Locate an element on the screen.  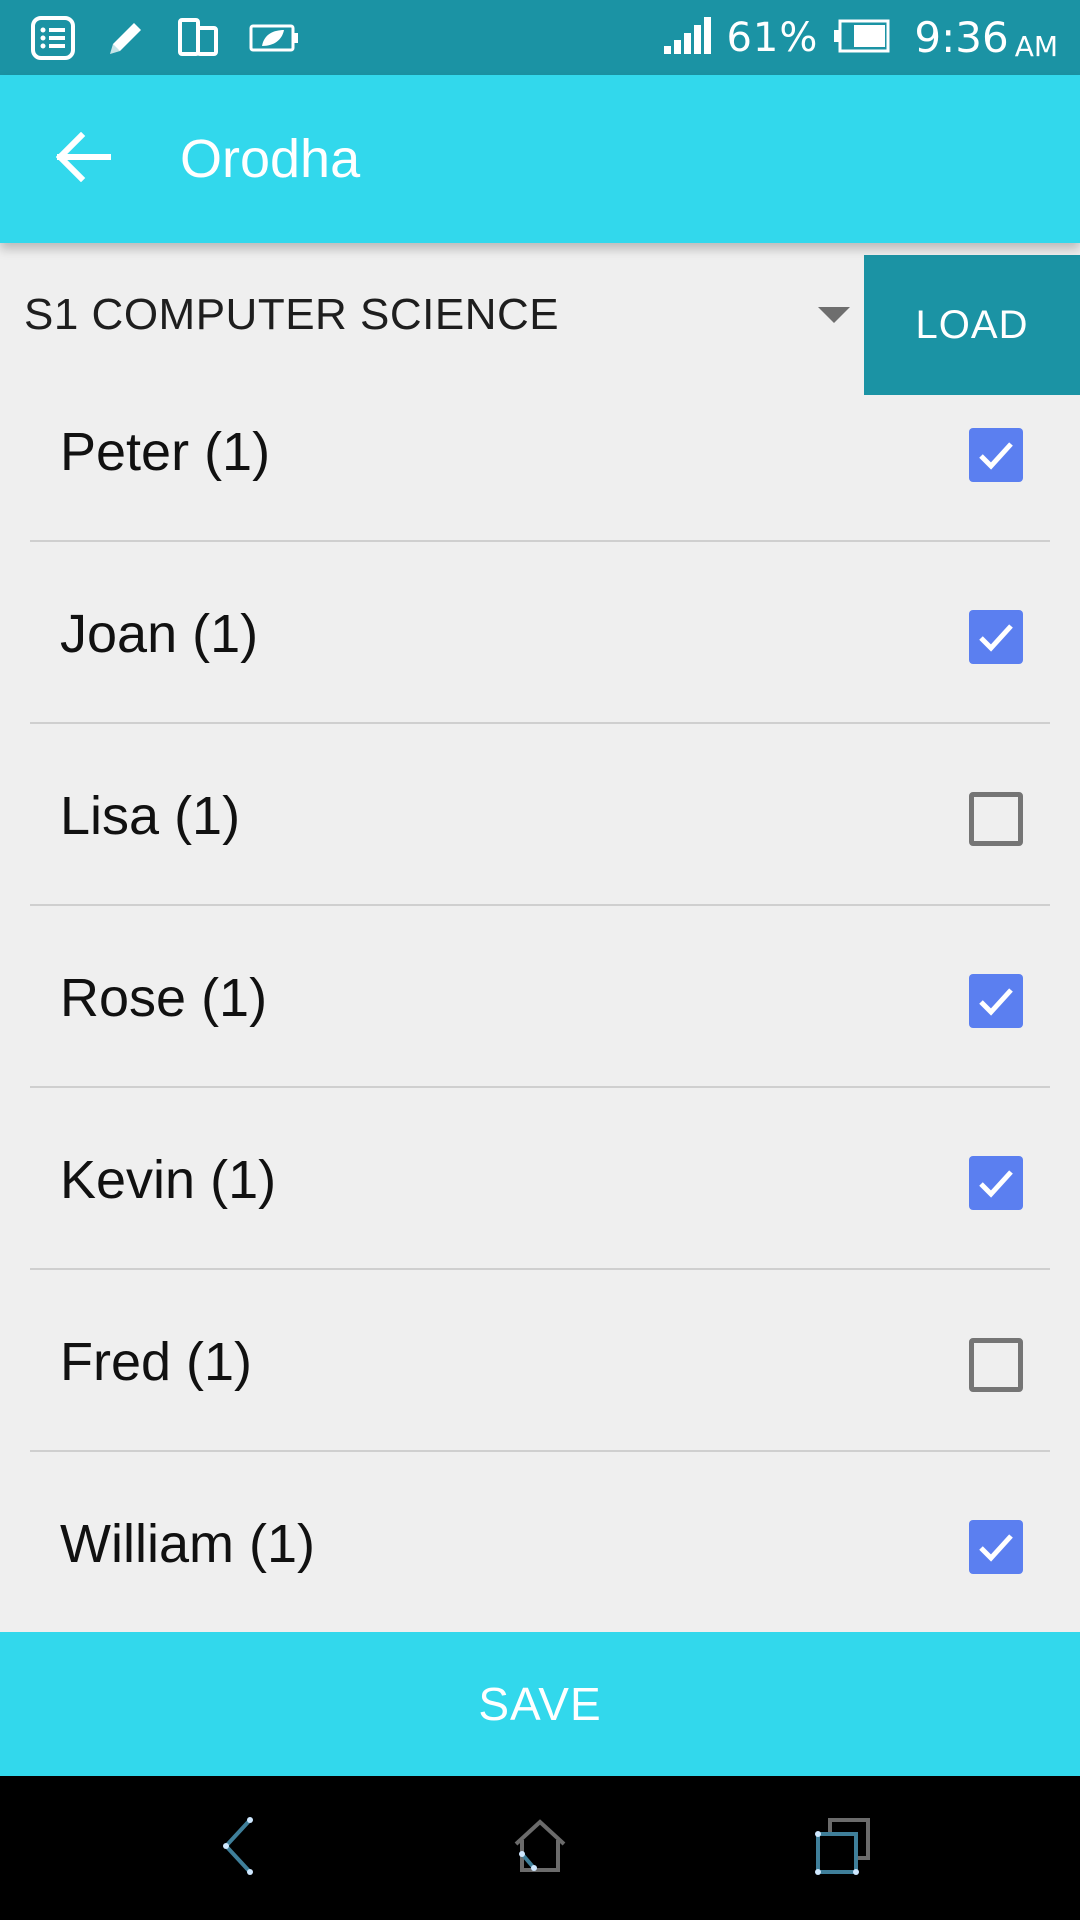
student-name: Rose (1) is located at coordinates (164, 998).